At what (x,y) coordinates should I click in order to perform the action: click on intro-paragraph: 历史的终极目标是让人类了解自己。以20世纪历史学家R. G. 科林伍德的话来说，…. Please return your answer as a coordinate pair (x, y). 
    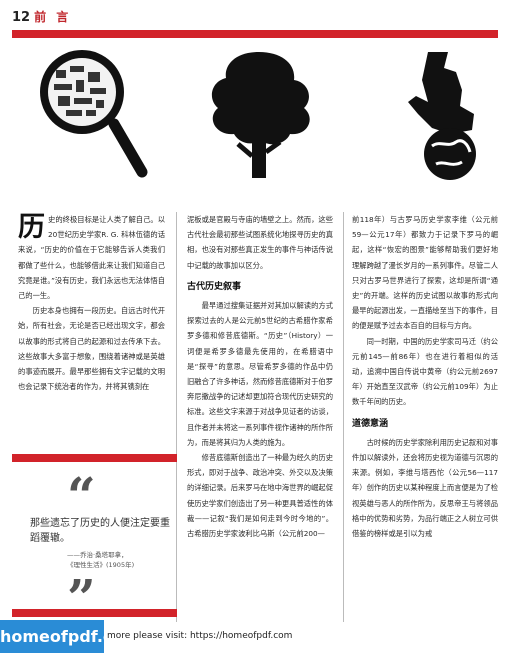
    Looking at the image, I should click on (91, 256).